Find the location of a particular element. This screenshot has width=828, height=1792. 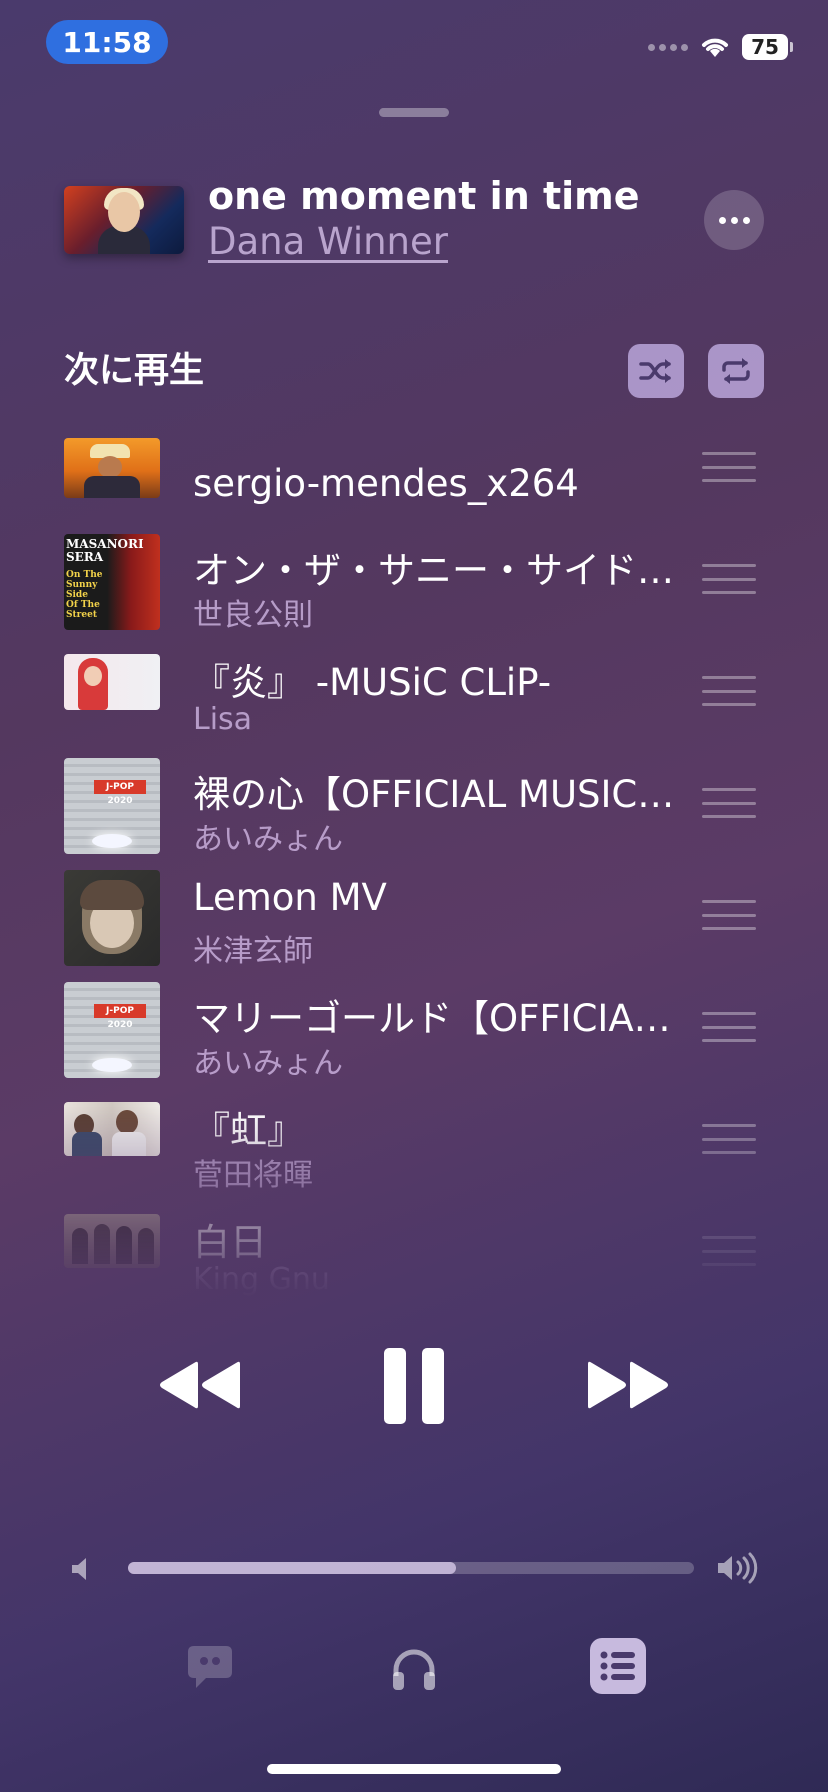

backward-icon is located at coordinates (200, 1385).